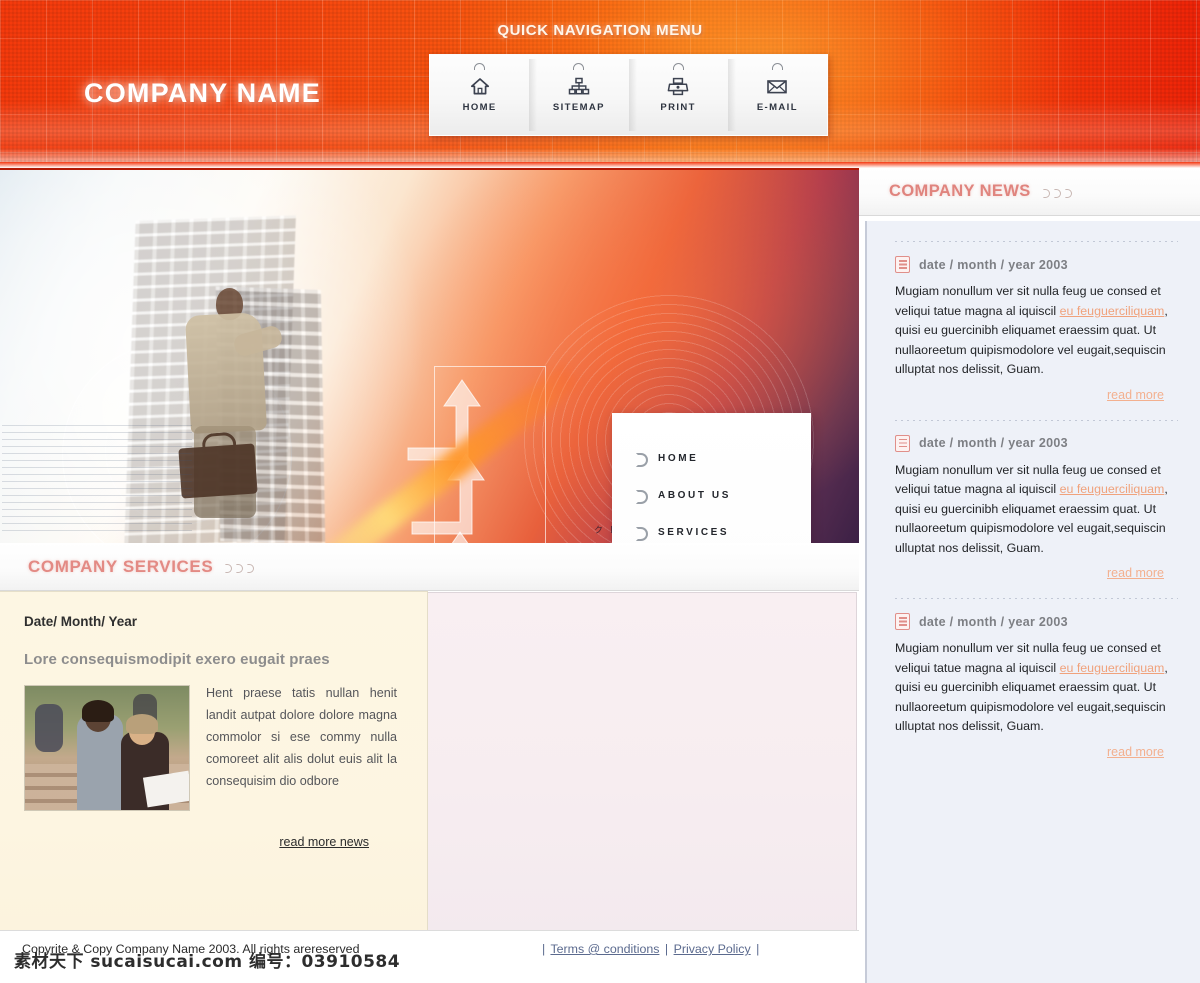 This screenshot has height=983, width=1200. I want to click on nav-item-home: HOME, so click(479, 95).